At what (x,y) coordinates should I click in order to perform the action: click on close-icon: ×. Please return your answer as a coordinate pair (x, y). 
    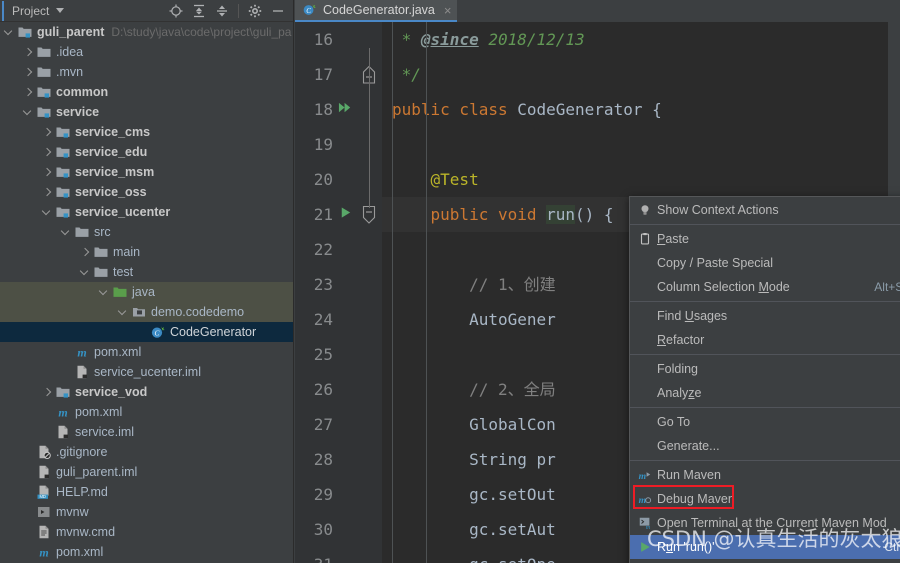
    Looking at the image, I should click on (448, 10).